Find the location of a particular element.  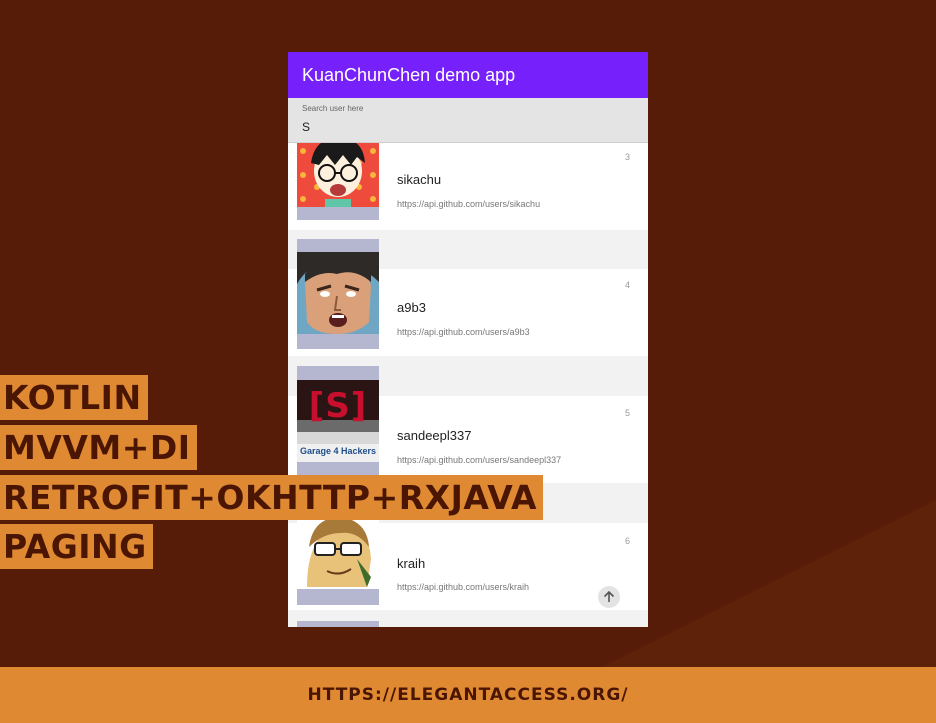

cartoon-glasses-avatar is located at coordinates (338, 175).